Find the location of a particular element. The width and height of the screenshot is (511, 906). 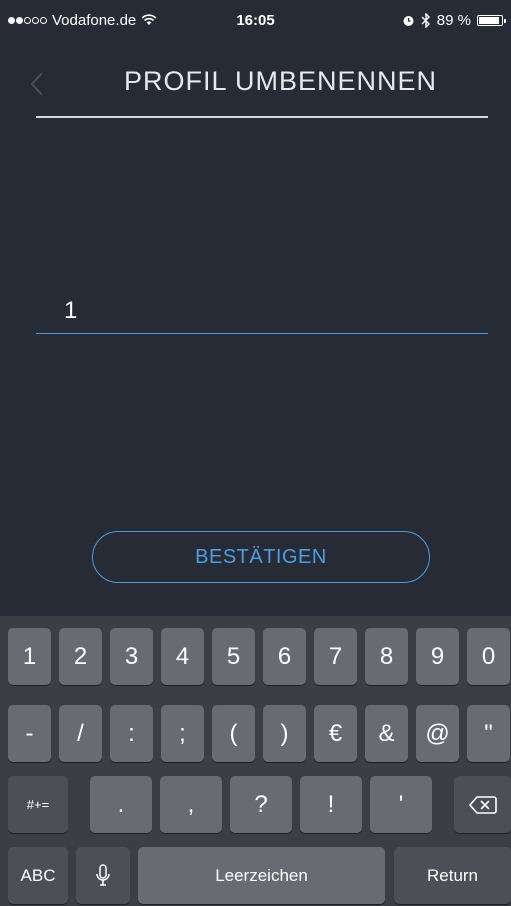

status-left: Vodafone.de is located at coordinates (82, 20).